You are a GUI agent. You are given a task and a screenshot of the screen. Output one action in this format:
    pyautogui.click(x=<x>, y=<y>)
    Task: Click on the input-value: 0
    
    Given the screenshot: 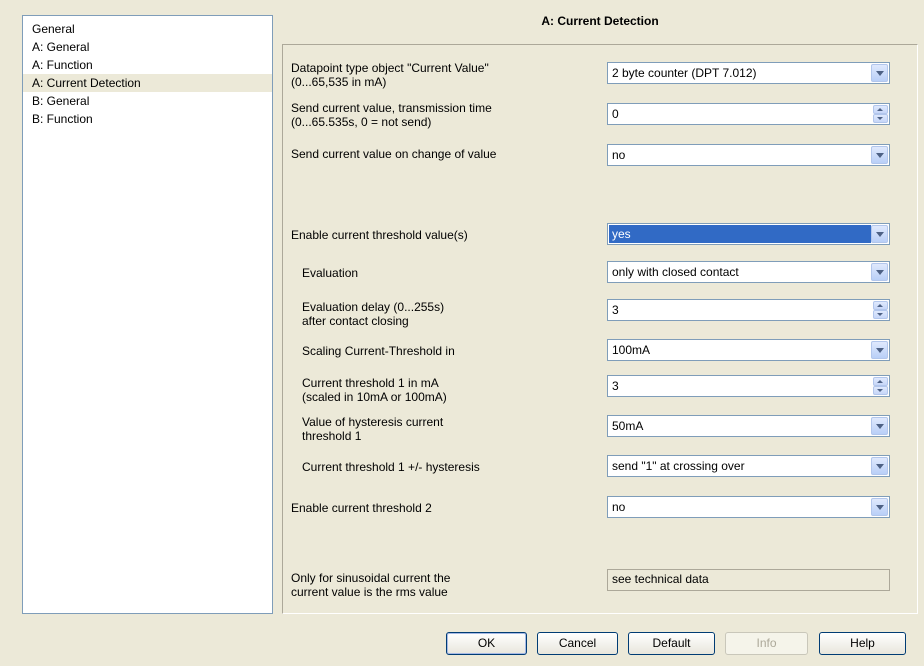 What is the action you would take?
    pyautogui.click(x=615, y=114)
    